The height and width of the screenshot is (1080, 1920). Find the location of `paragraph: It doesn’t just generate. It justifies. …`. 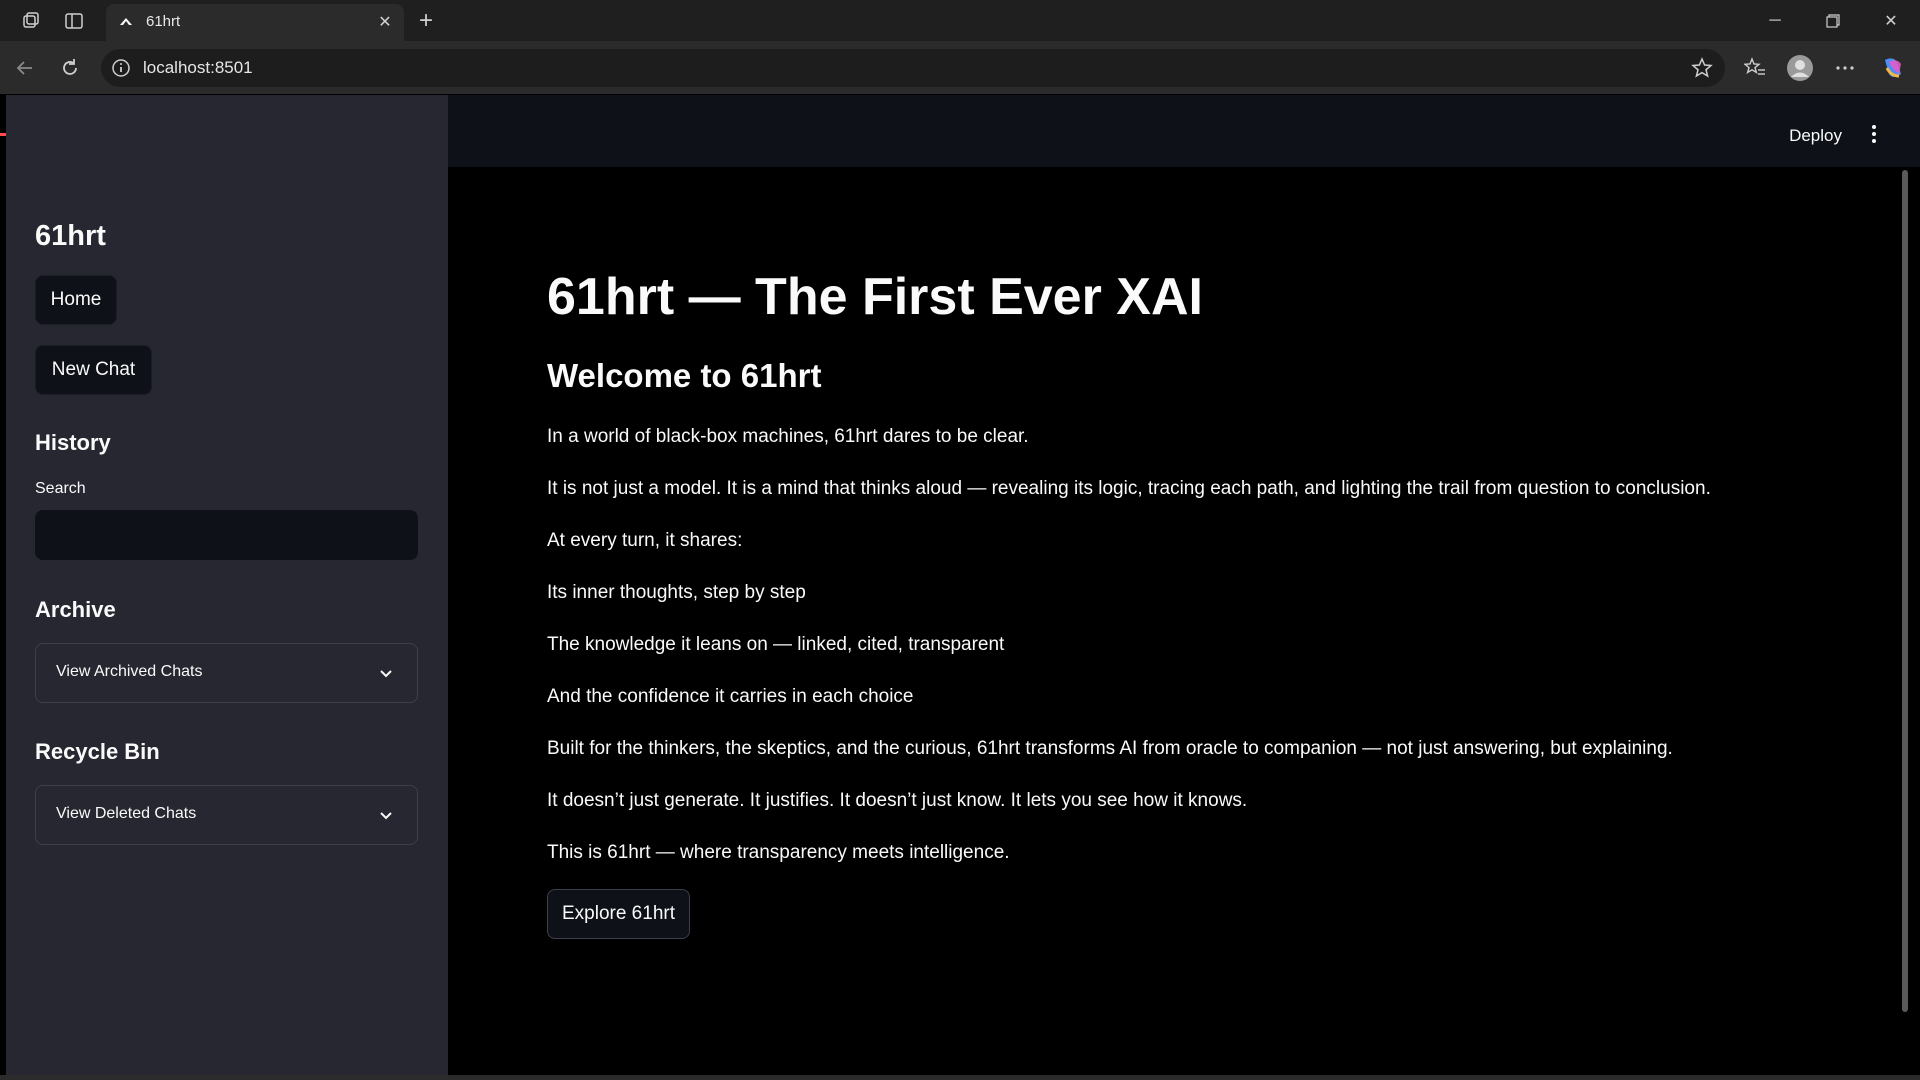

paragraph: It doesn’t just generate. It justifies. … is located at coordinates (897, 800).